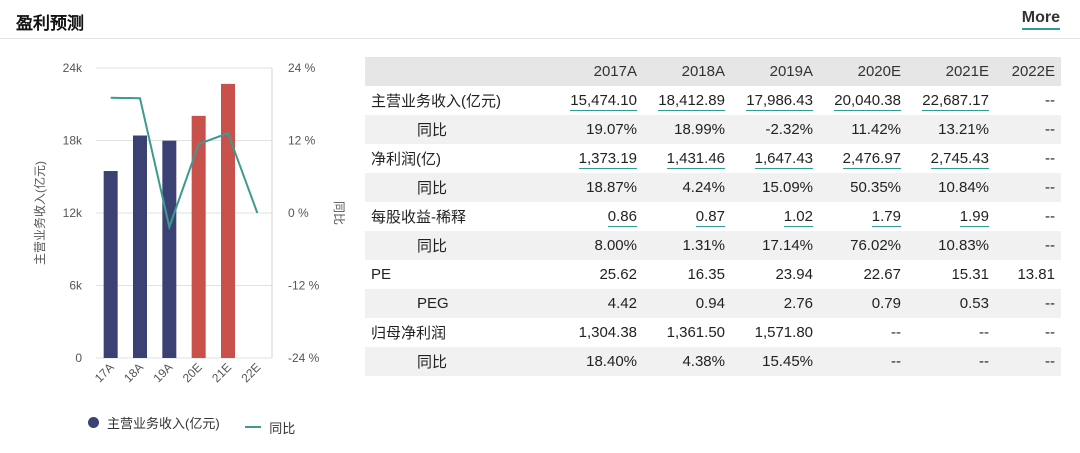 This screenshot has width=1080, height=453. What do you see at coordinates (687, 71) in the screenshot?
I see `column-header-year: 2018A` at bounding box center [687, 71].